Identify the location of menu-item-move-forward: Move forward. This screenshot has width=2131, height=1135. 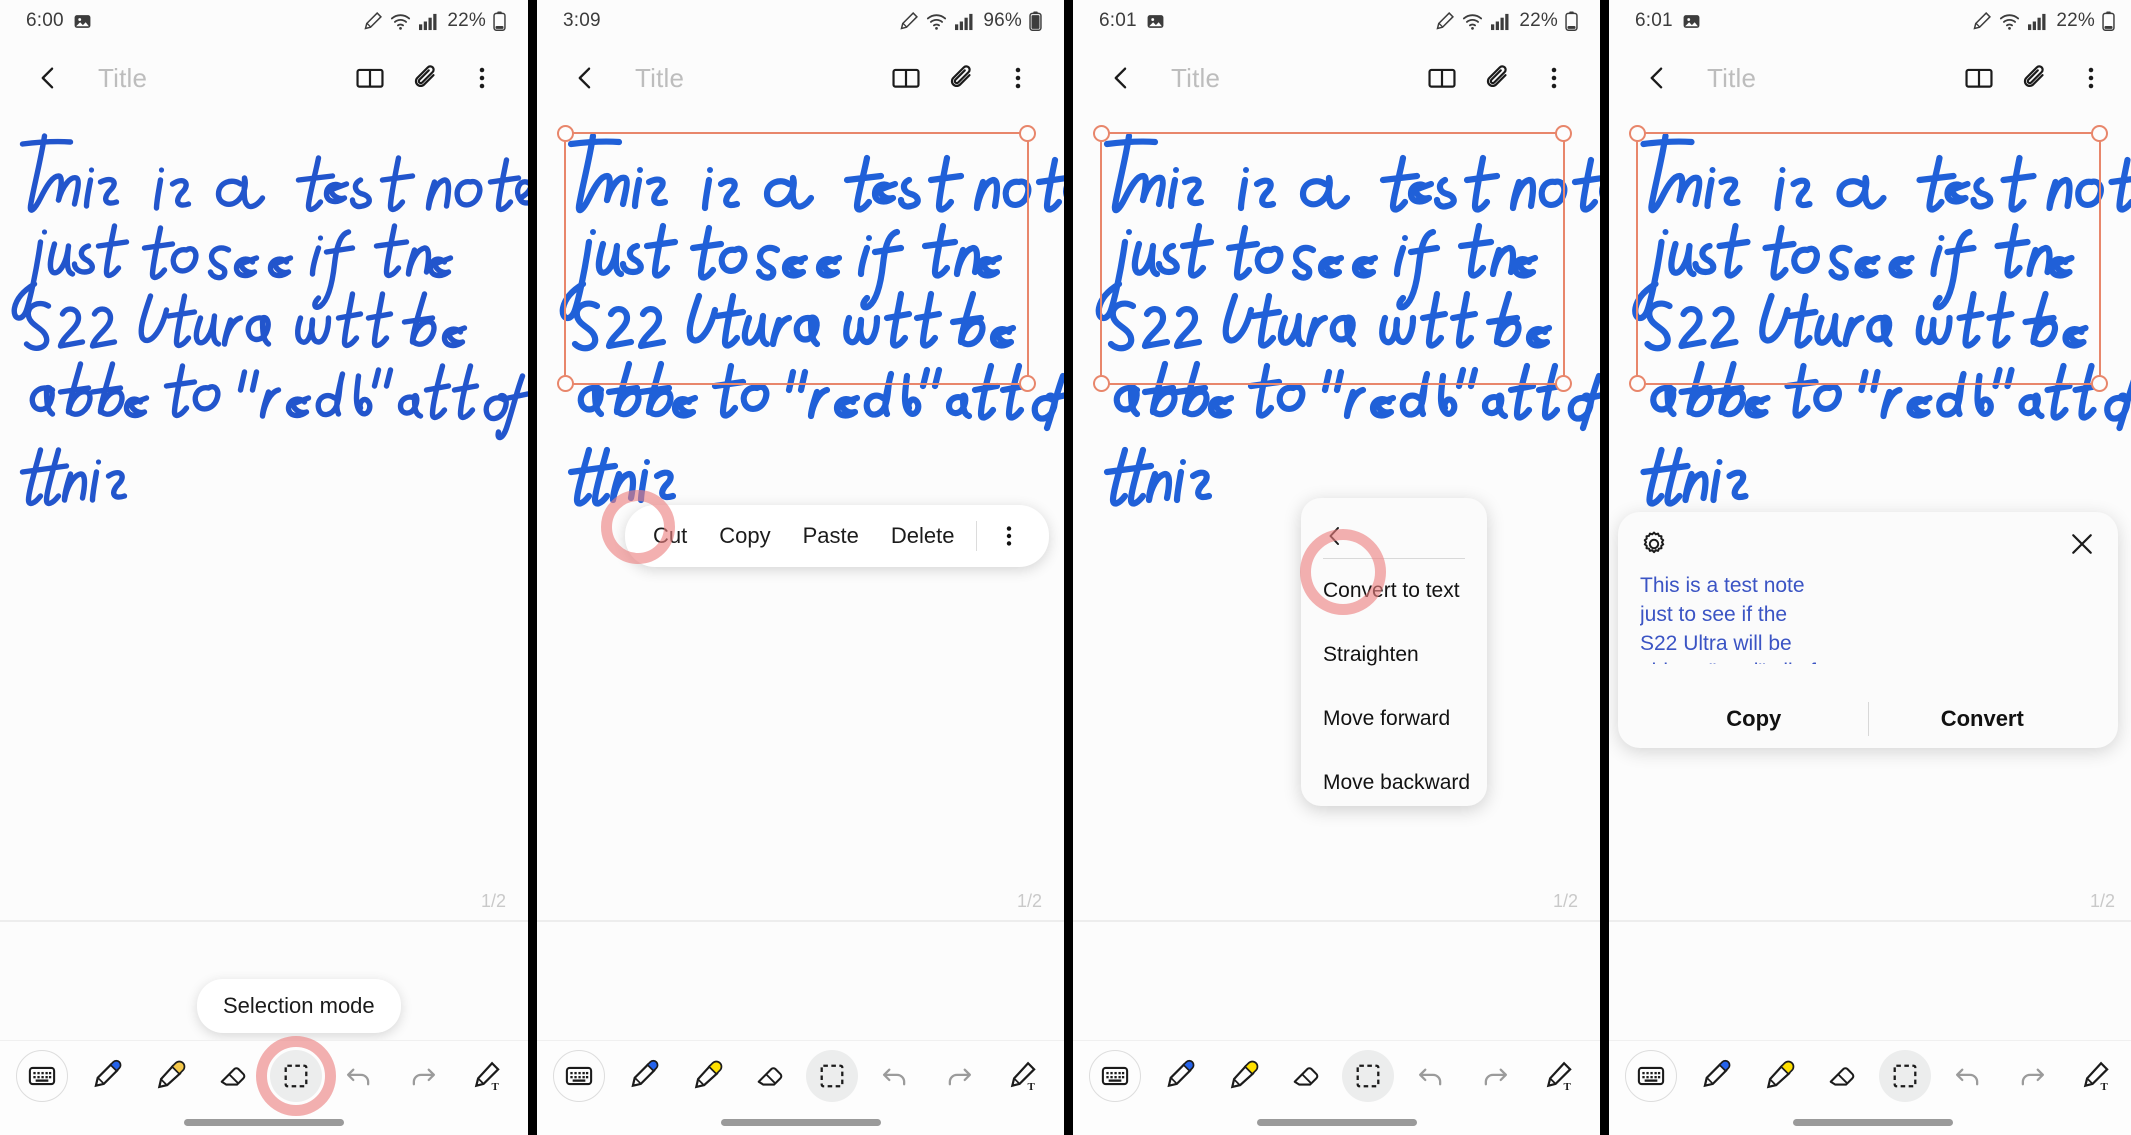
(1394, 719).